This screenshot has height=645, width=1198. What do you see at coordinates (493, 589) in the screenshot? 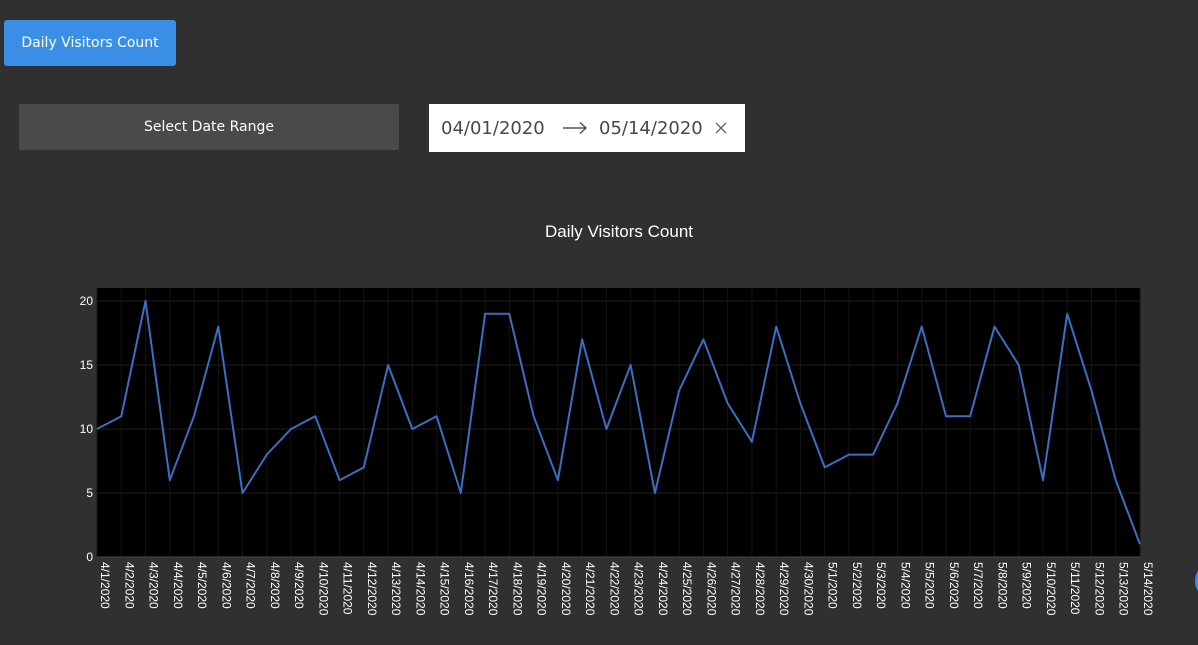
I see `x-tick-label: 4/17/2020` at bounding box center [493, 589].